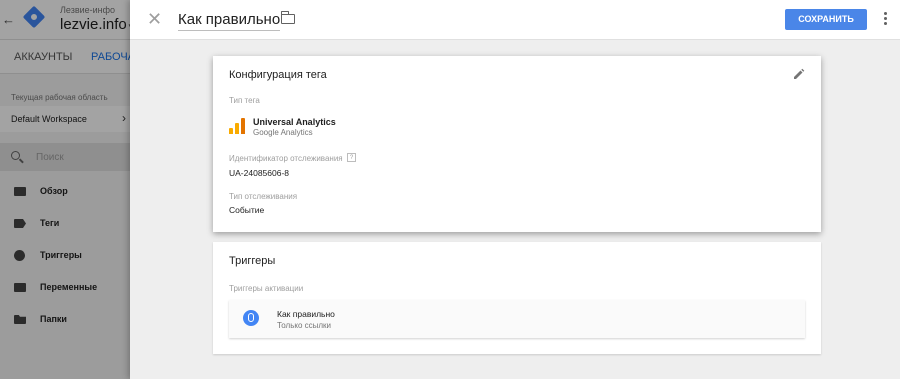 The height and width of the screenshot is (379, 900). Describe the element at coordinates (287, 17) in the screenshot. I see `folder-icon` at that location.